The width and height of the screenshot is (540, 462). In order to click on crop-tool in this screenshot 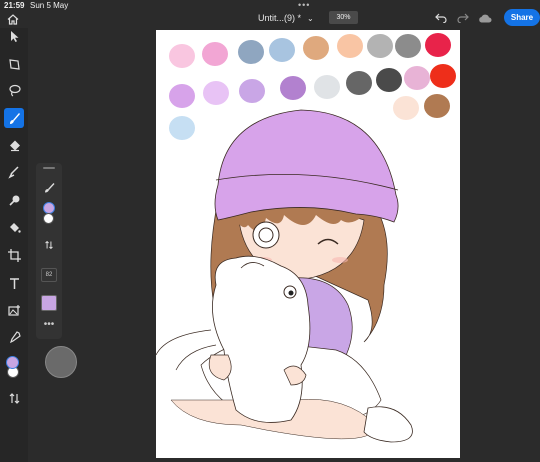, I will do `click(14, 255)`.